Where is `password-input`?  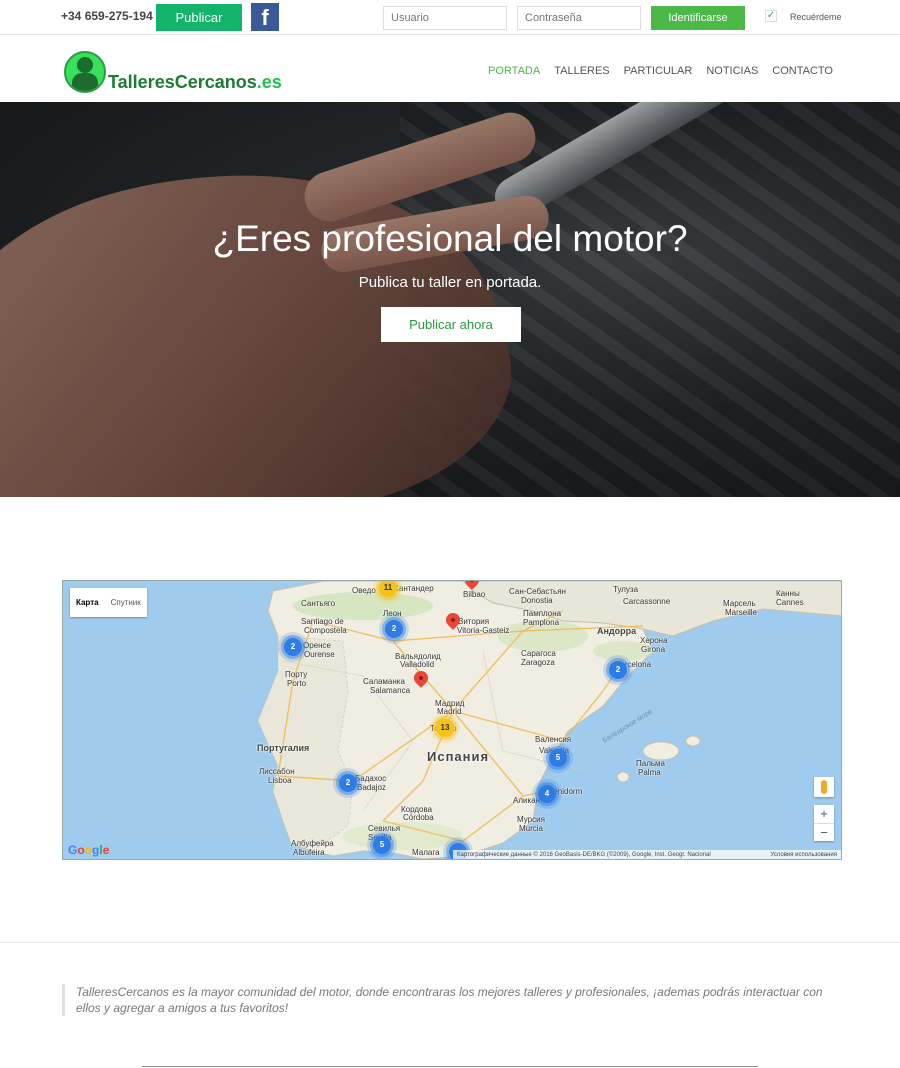 password-input is located at coordinates (579, 18).